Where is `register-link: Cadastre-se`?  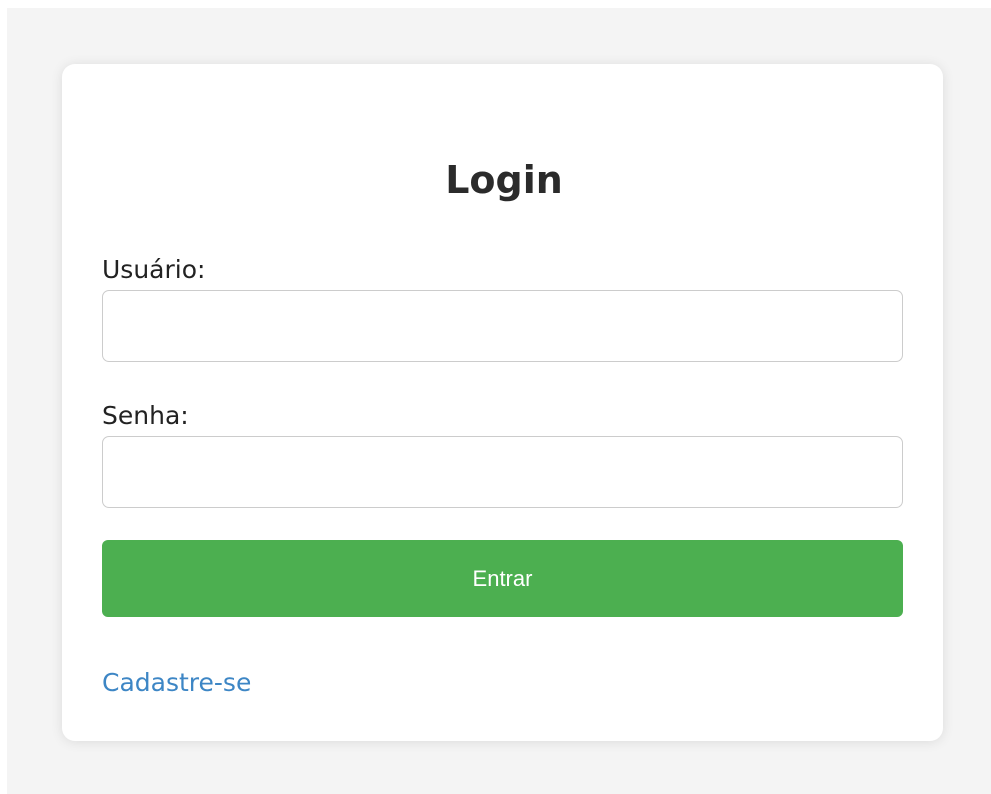
register-link: Cadastre-se is located at coordinates (176, 683).